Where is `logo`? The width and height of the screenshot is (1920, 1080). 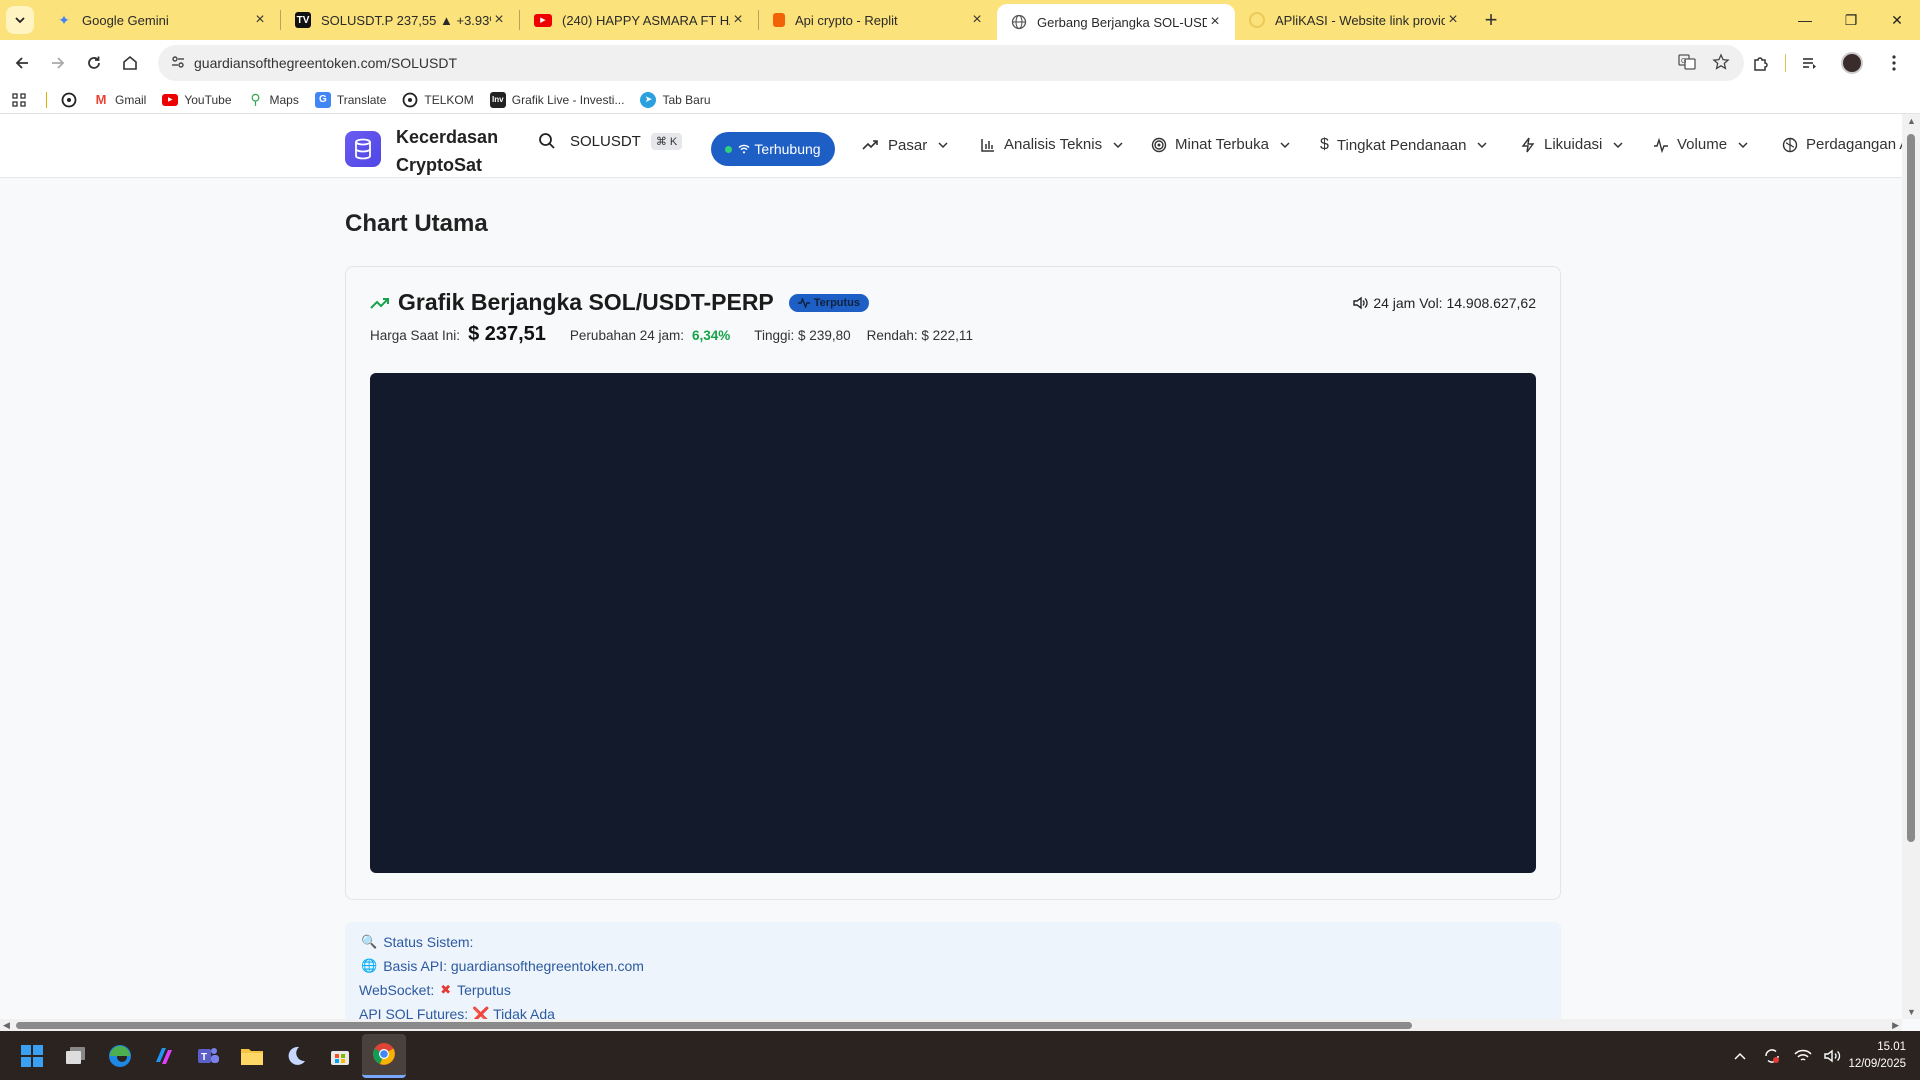
logo is located at coordinates (363, 149).